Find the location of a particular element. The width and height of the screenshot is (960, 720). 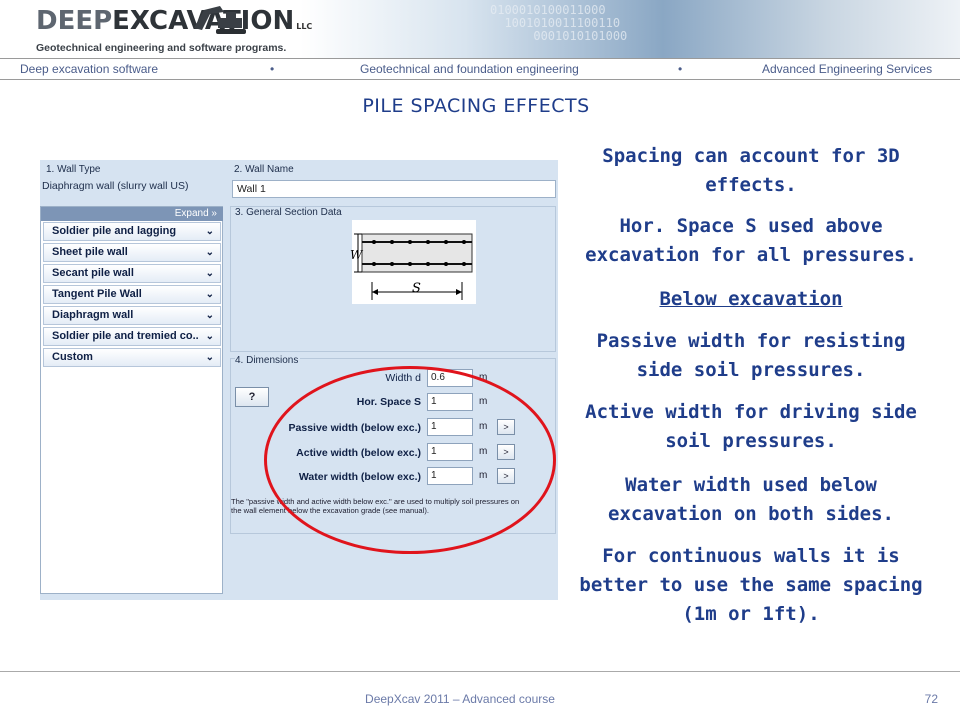

wall-type-label: Soldier pile and tremied co.. is located at coordinates (125, 336).